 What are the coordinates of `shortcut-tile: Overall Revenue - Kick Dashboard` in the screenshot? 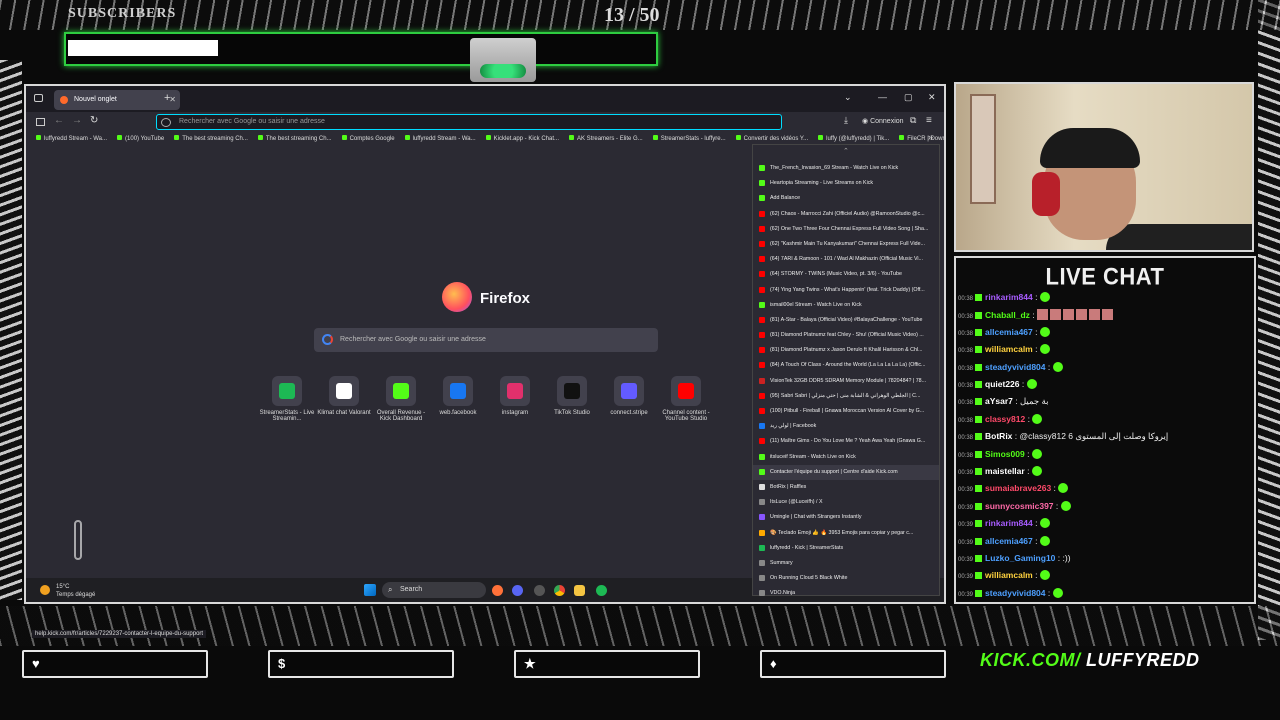 It's located at (401, 399).